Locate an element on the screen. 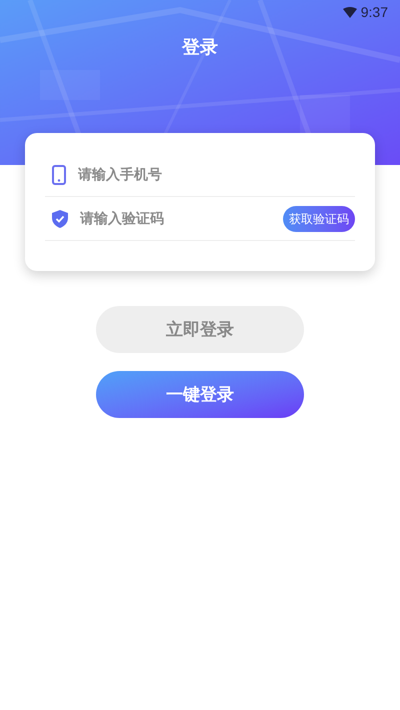 The height and width of the screenshot is (710, 400). get-code-button: 获取验证码 is located at coordinates (319, 219).